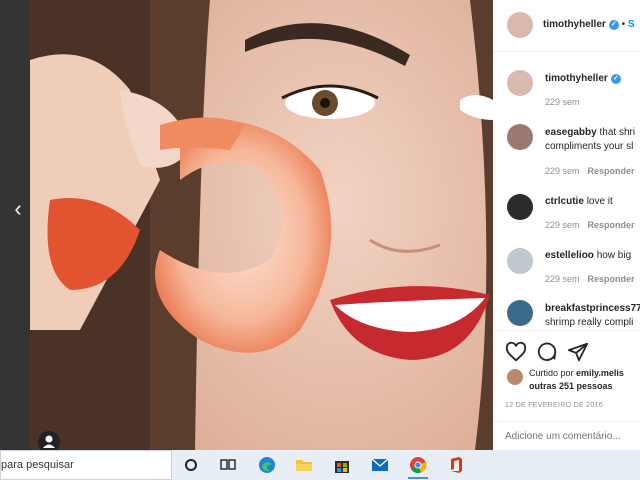 The height and width of the screenshot is (480, 640). I want to click on likes-count: outras 251 pessoas, so click(571, 386).